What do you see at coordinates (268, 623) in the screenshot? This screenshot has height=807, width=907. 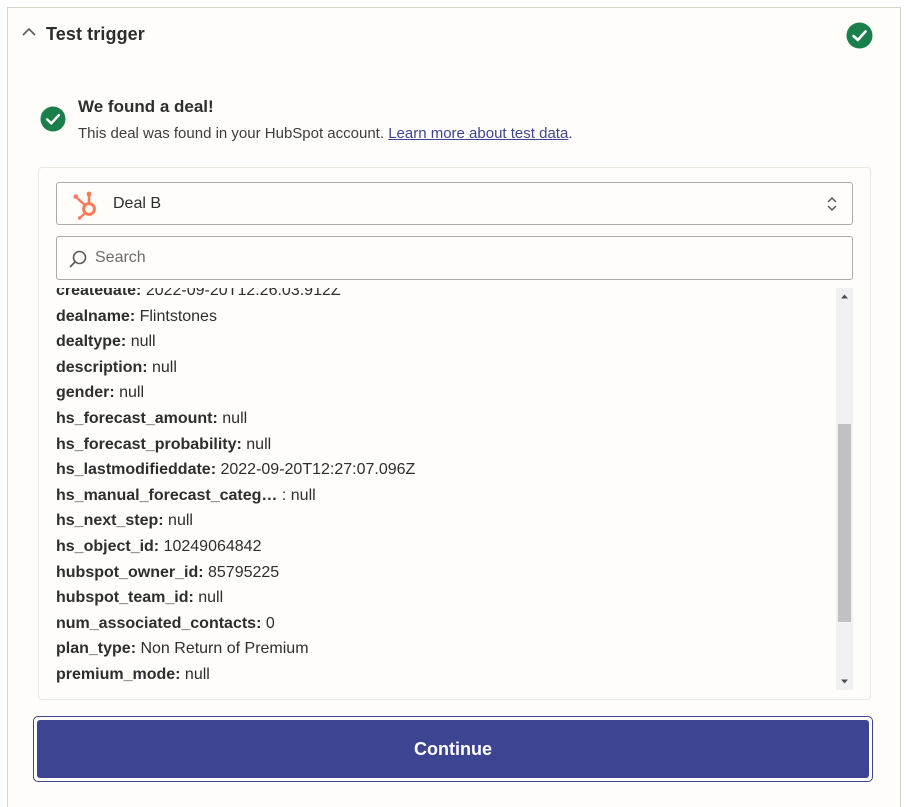 I see `field-value: 0` at bounding box center [268, 623].